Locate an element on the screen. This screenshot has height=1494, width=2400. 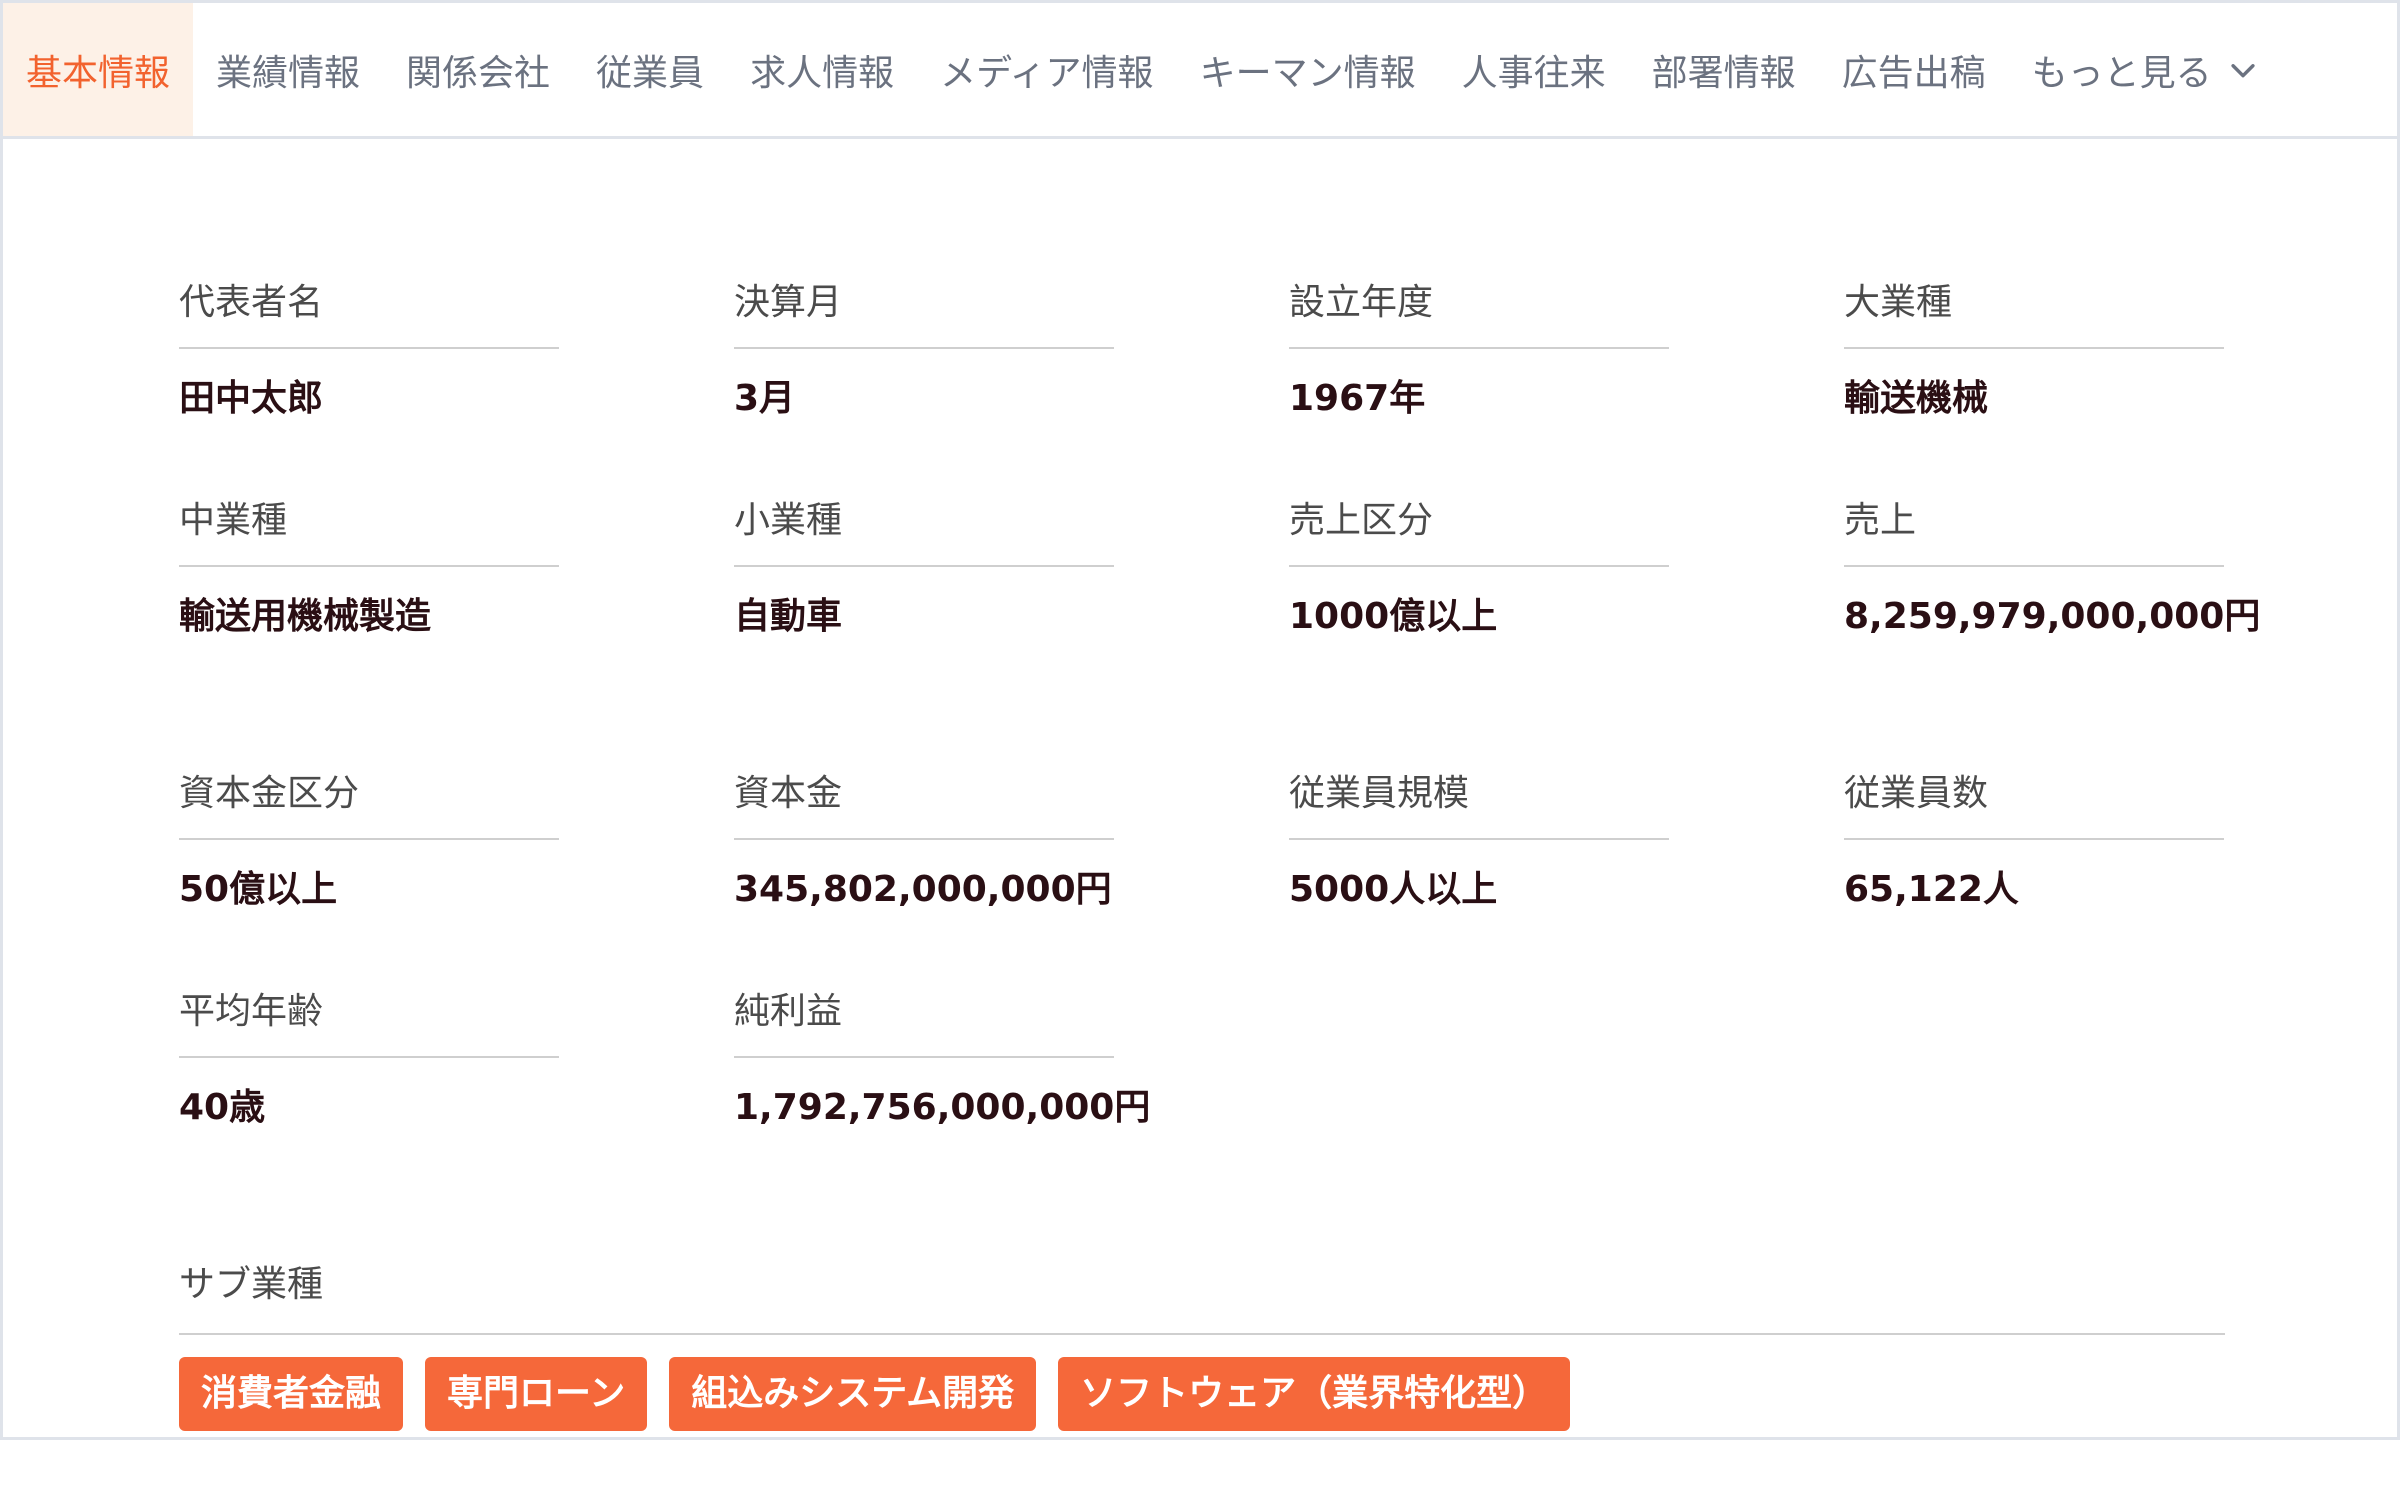
tab-performance-info: 業績情報 is located at coordinates (288, 69).